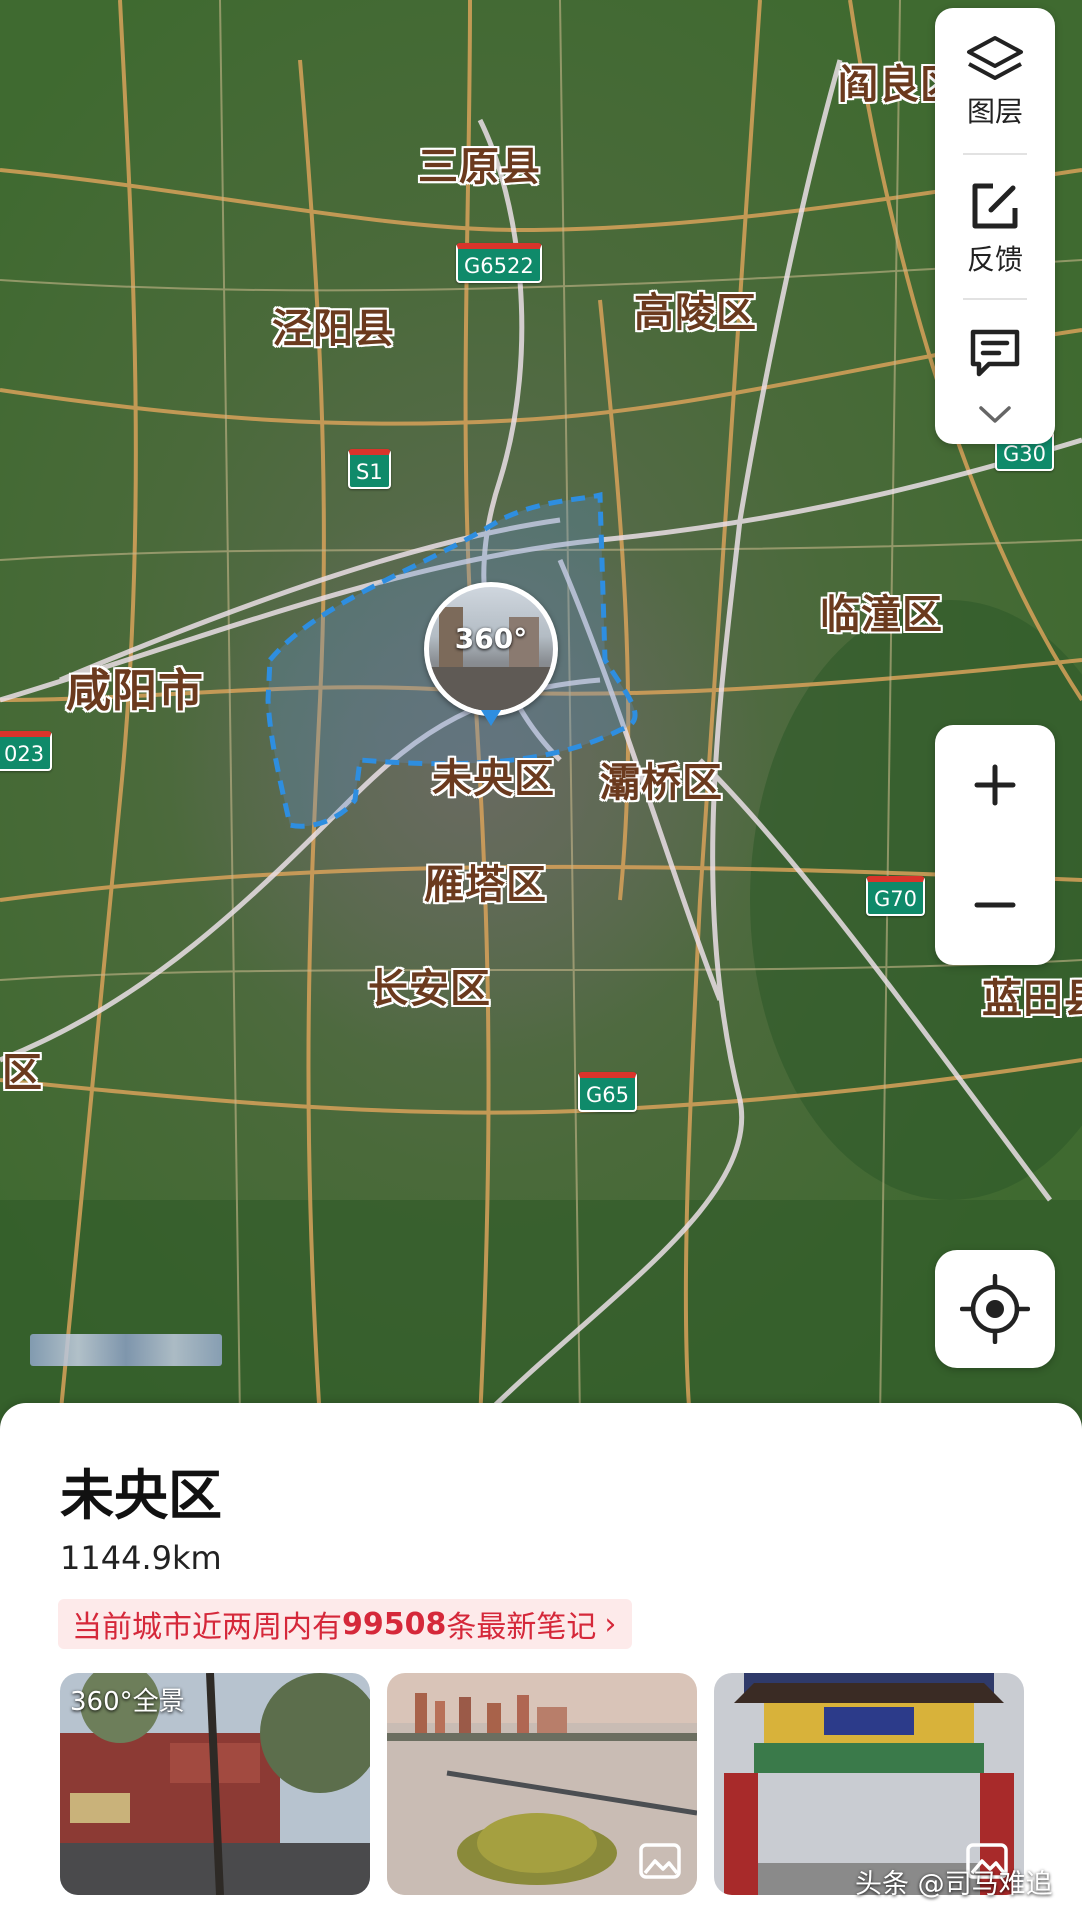 The image size is (1082, 1923). What do you see at coordinates (661, 779) in the screenshot?
I see `place-label-baqiao: 灞桥区` at bounding box center [661, 779].